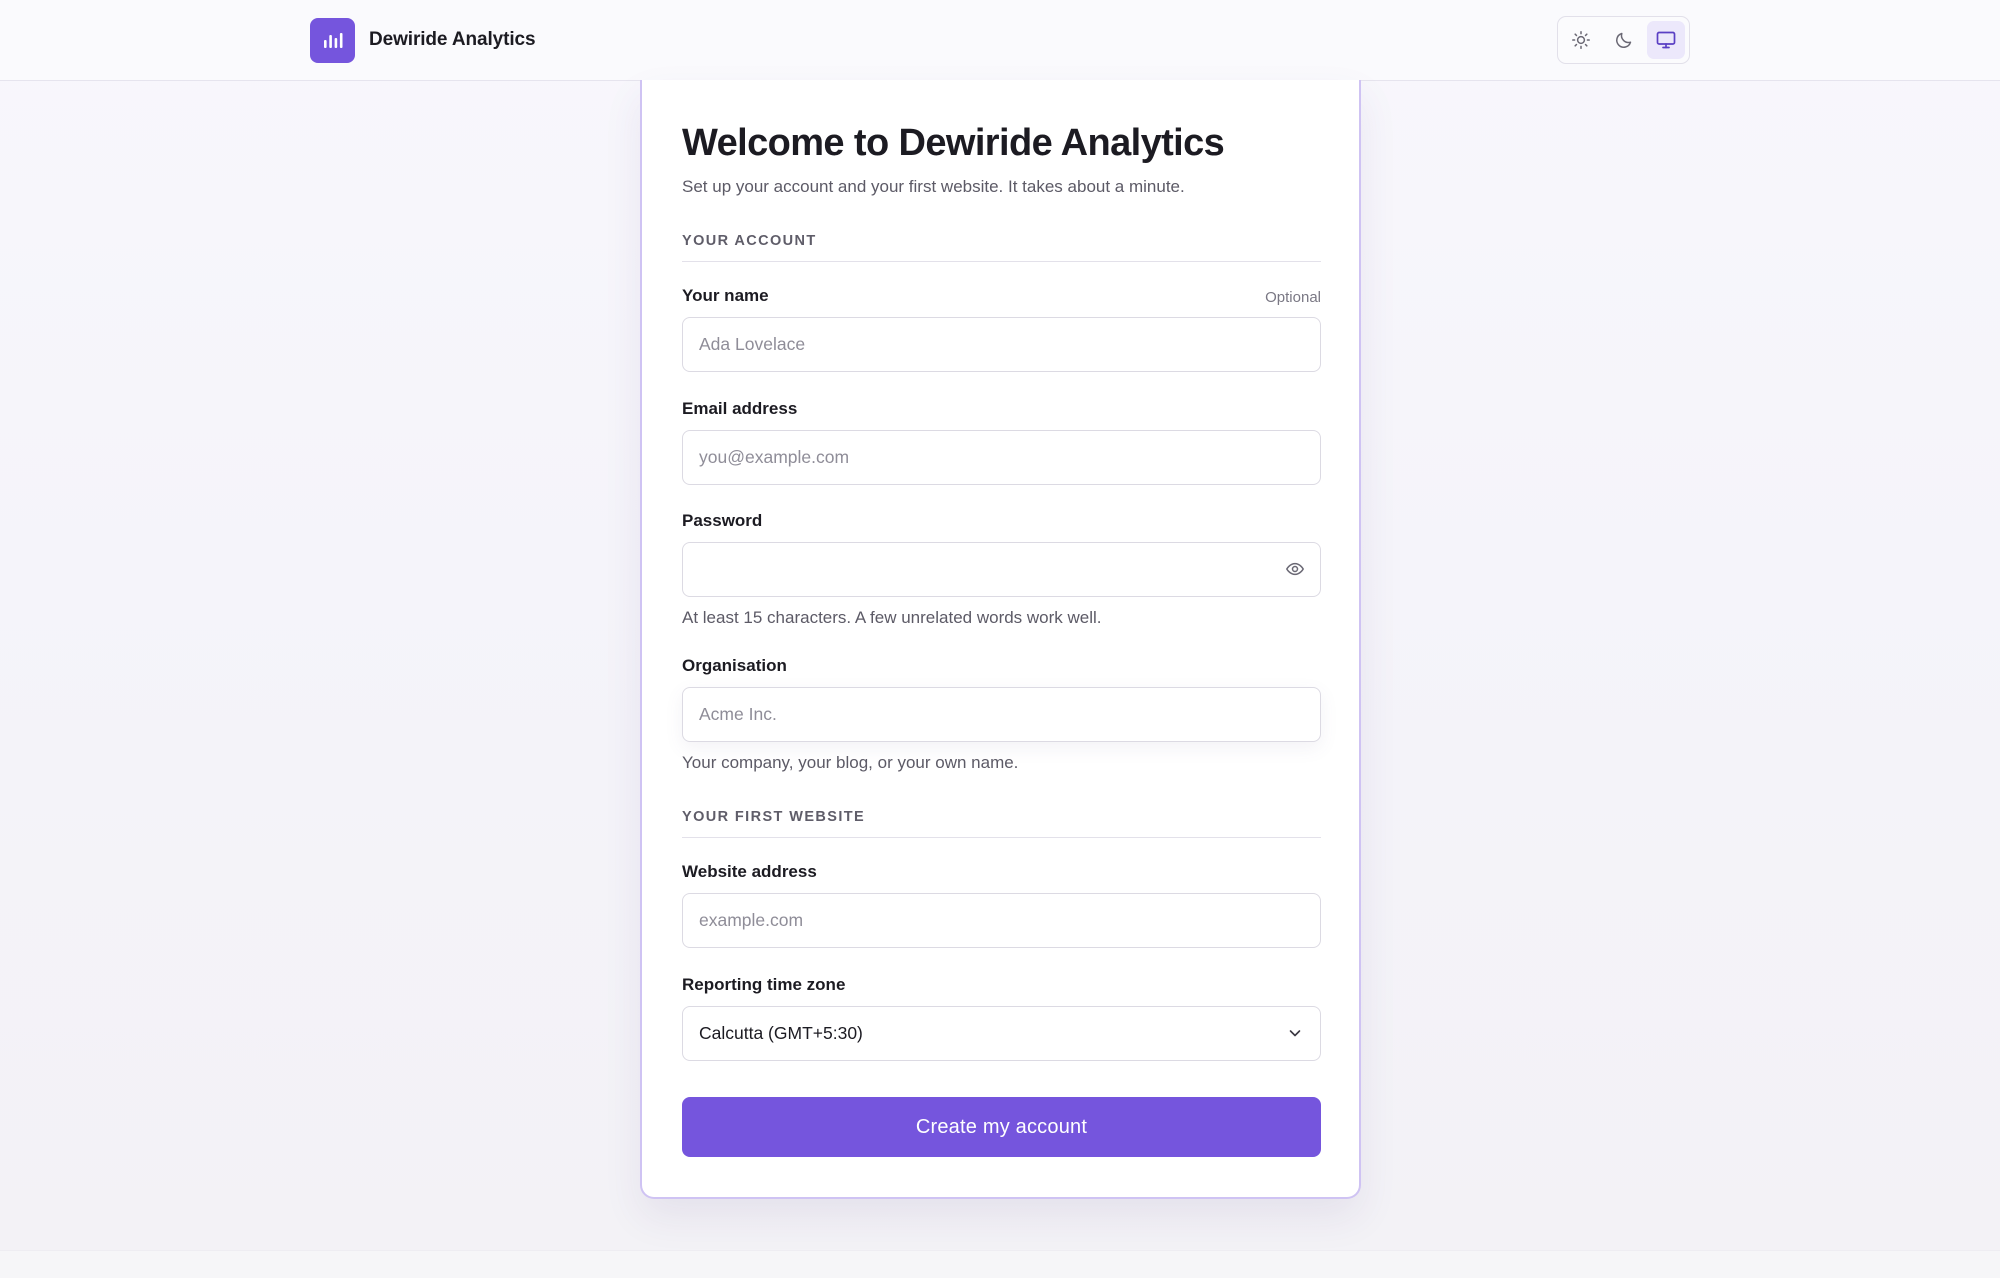 Image resolution: width=2000 pixels, height=1278 pixels. I want to click on organisation-label: Organisation, so click(734, 665).